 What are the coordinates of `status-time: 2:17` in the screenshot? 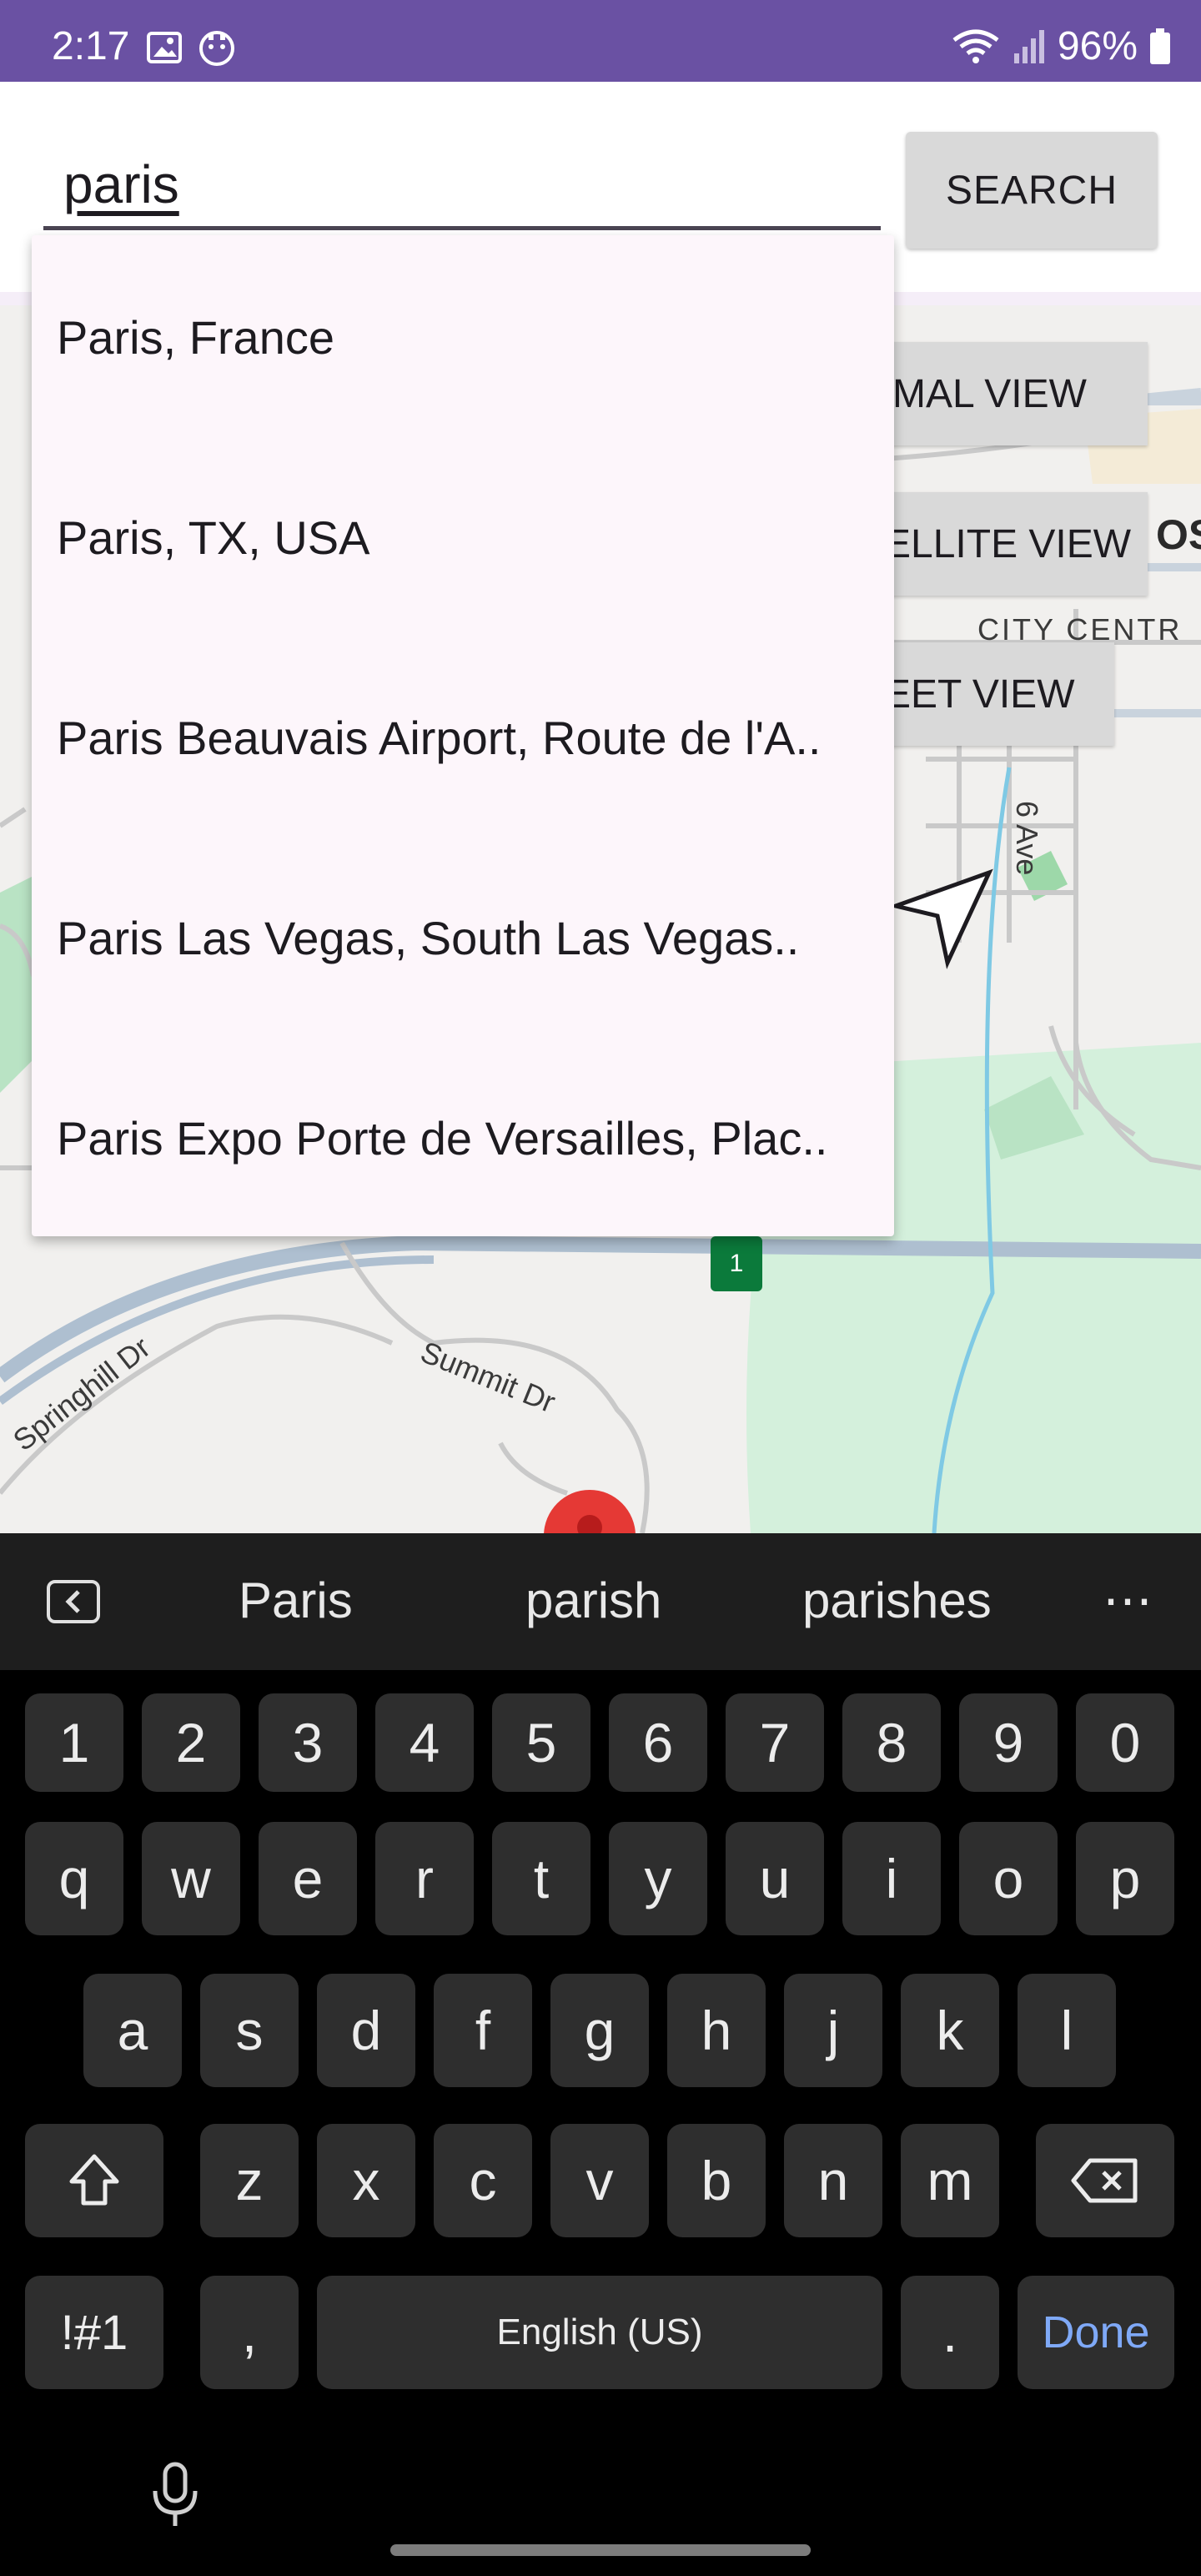 It's located at (91, 46).